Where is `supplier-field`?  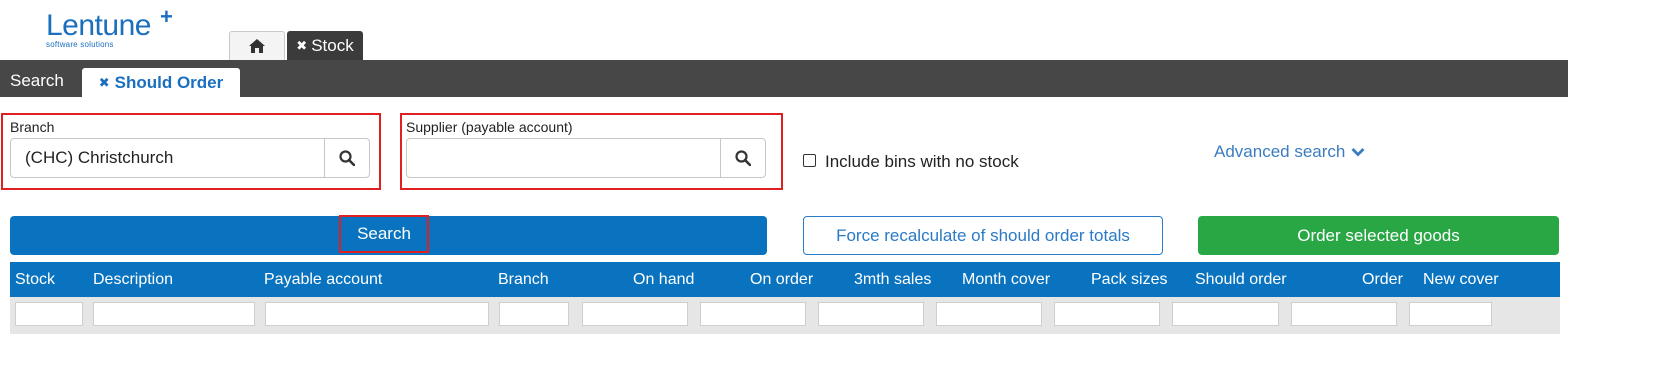 supplier-field is located at coordinates (586, 158).